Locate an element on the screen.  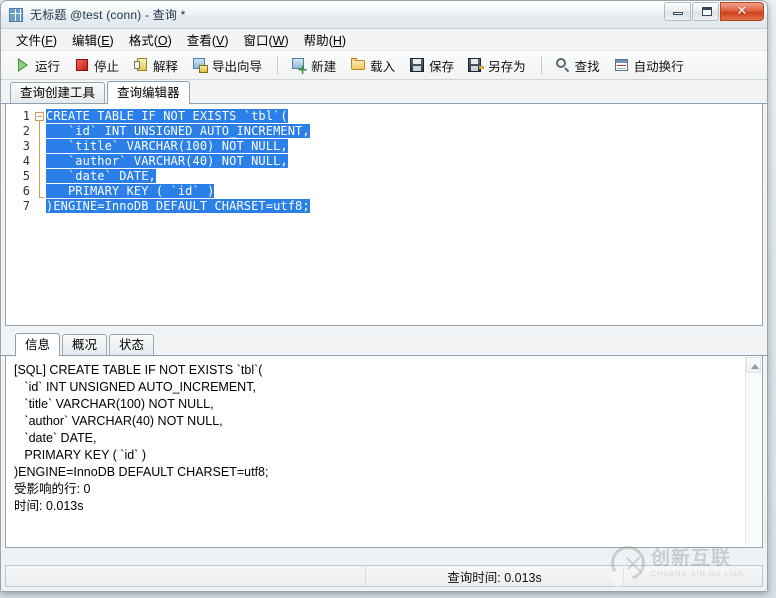
menu-label-window: 窗口 is located at coordinates (256, 41).